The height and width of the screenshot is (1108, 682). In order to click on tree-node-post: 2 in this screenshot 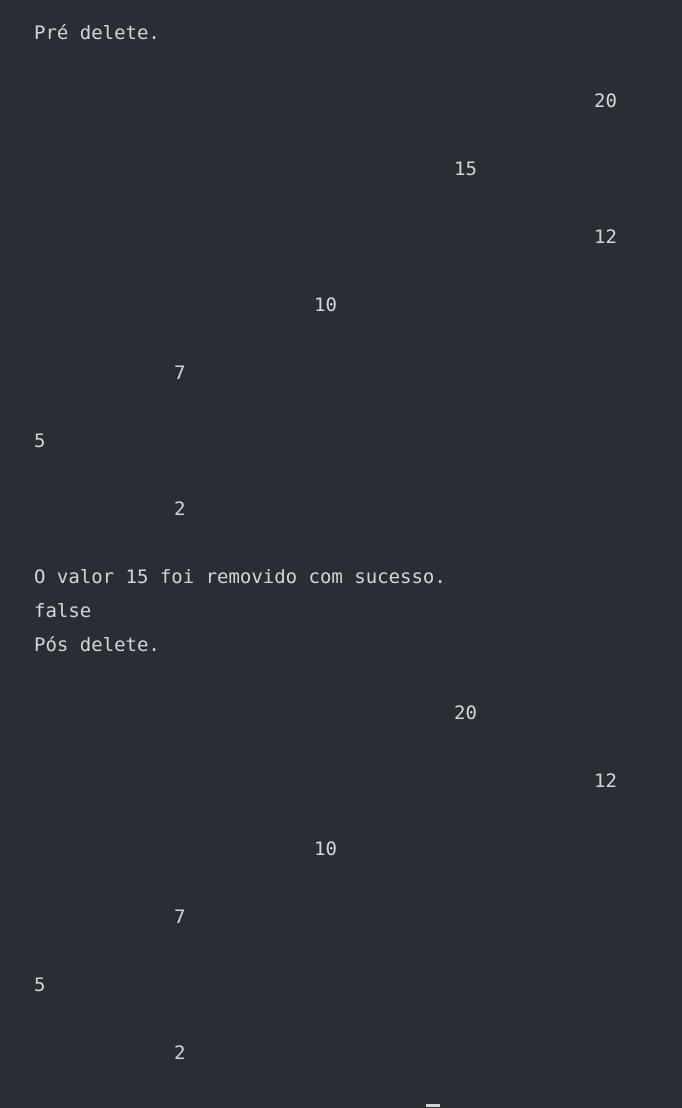, I will do `click(180, 1053)`.